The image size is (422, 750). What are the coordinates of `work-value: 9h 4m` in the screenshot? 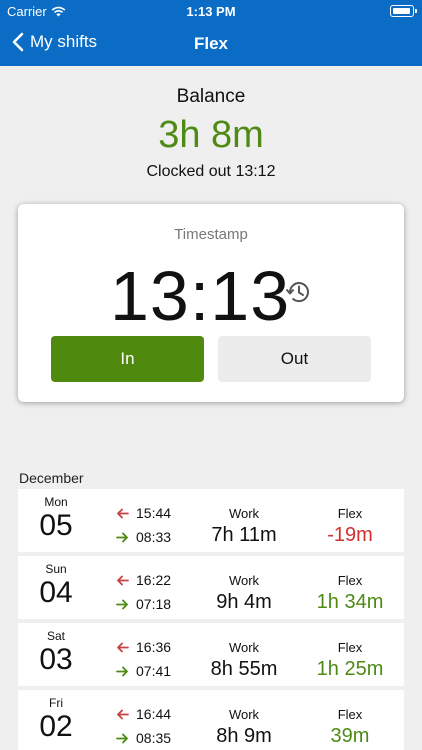 It's located at (244, 602).